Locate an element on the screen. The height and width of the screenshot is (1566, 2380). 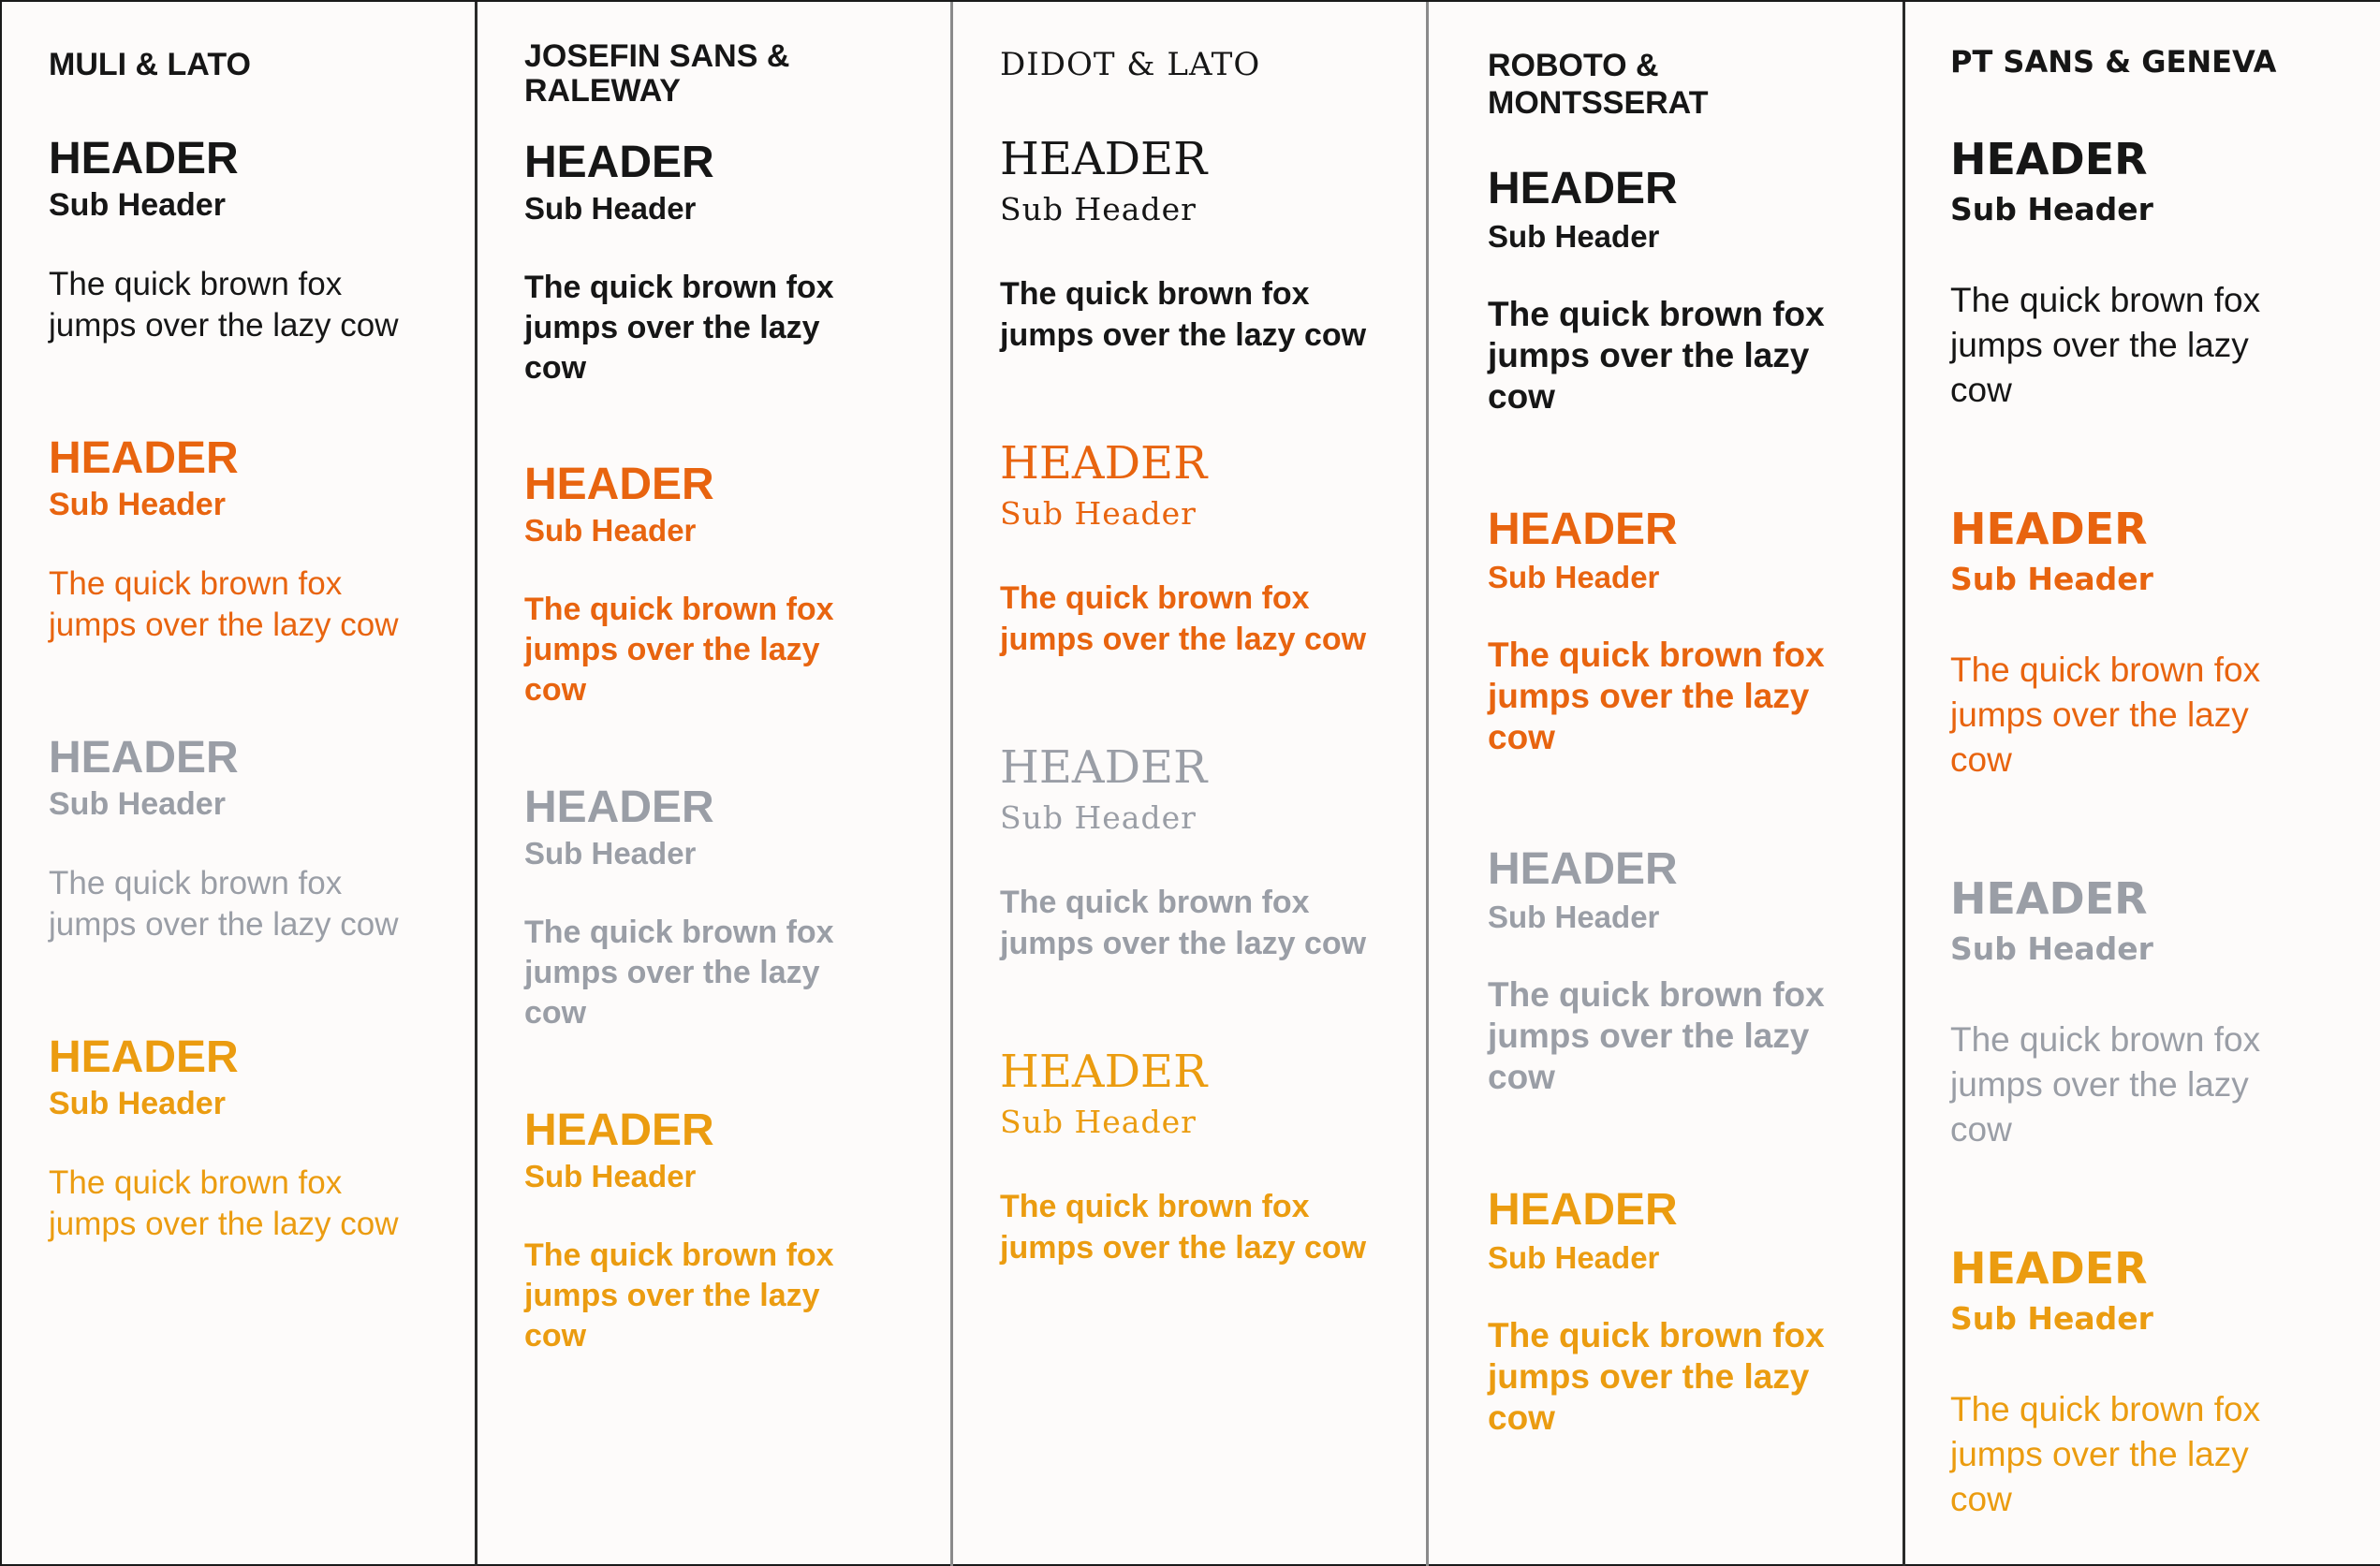
column-title: PT SANS & GENEVA is located at coordinates (2113, 62).